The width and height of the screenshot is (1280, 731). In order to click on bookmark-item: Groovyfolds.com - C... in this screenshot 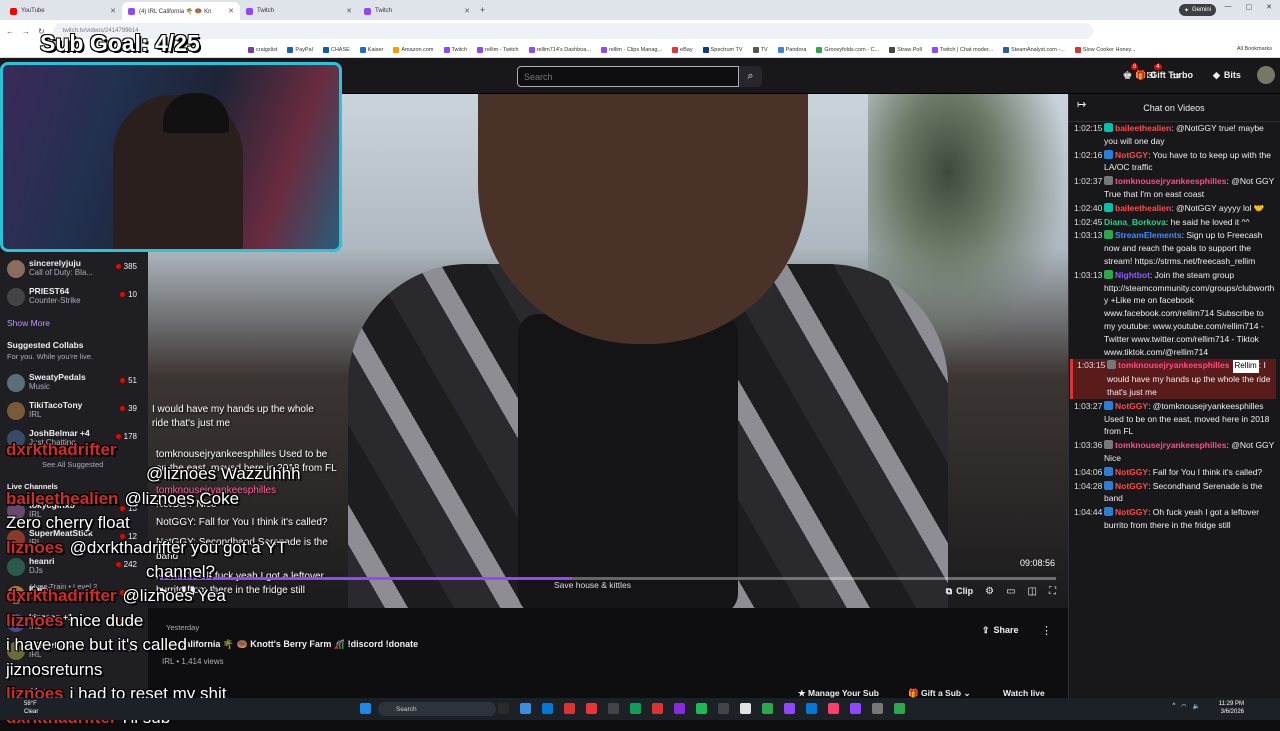, I will do `click(847, 49)`.